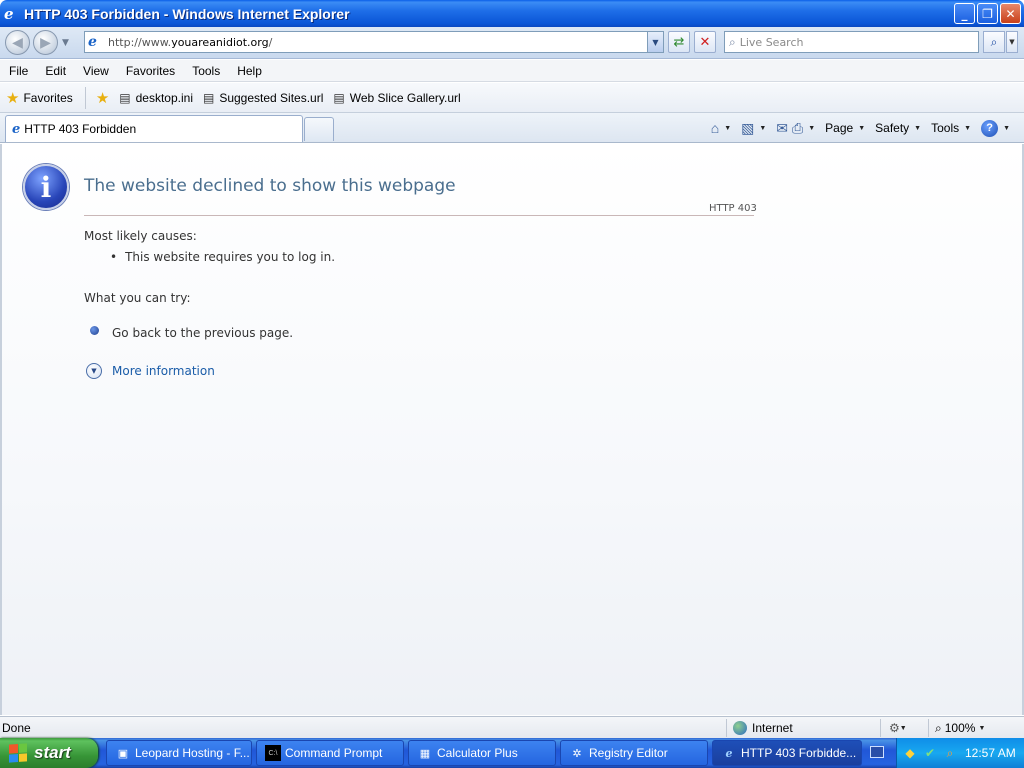 This screenshot has width=1024, height=768. Describe the element at coordinates (140, 236) in the screenshot. I see `causes-title: Most likely causes:` at that location.